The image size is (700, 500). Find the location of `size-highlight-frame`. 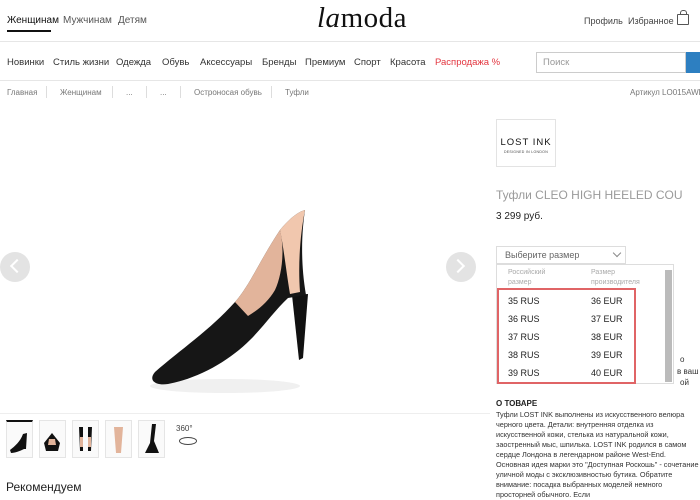

size-highlight-frame is located at coordinates (566, 336).